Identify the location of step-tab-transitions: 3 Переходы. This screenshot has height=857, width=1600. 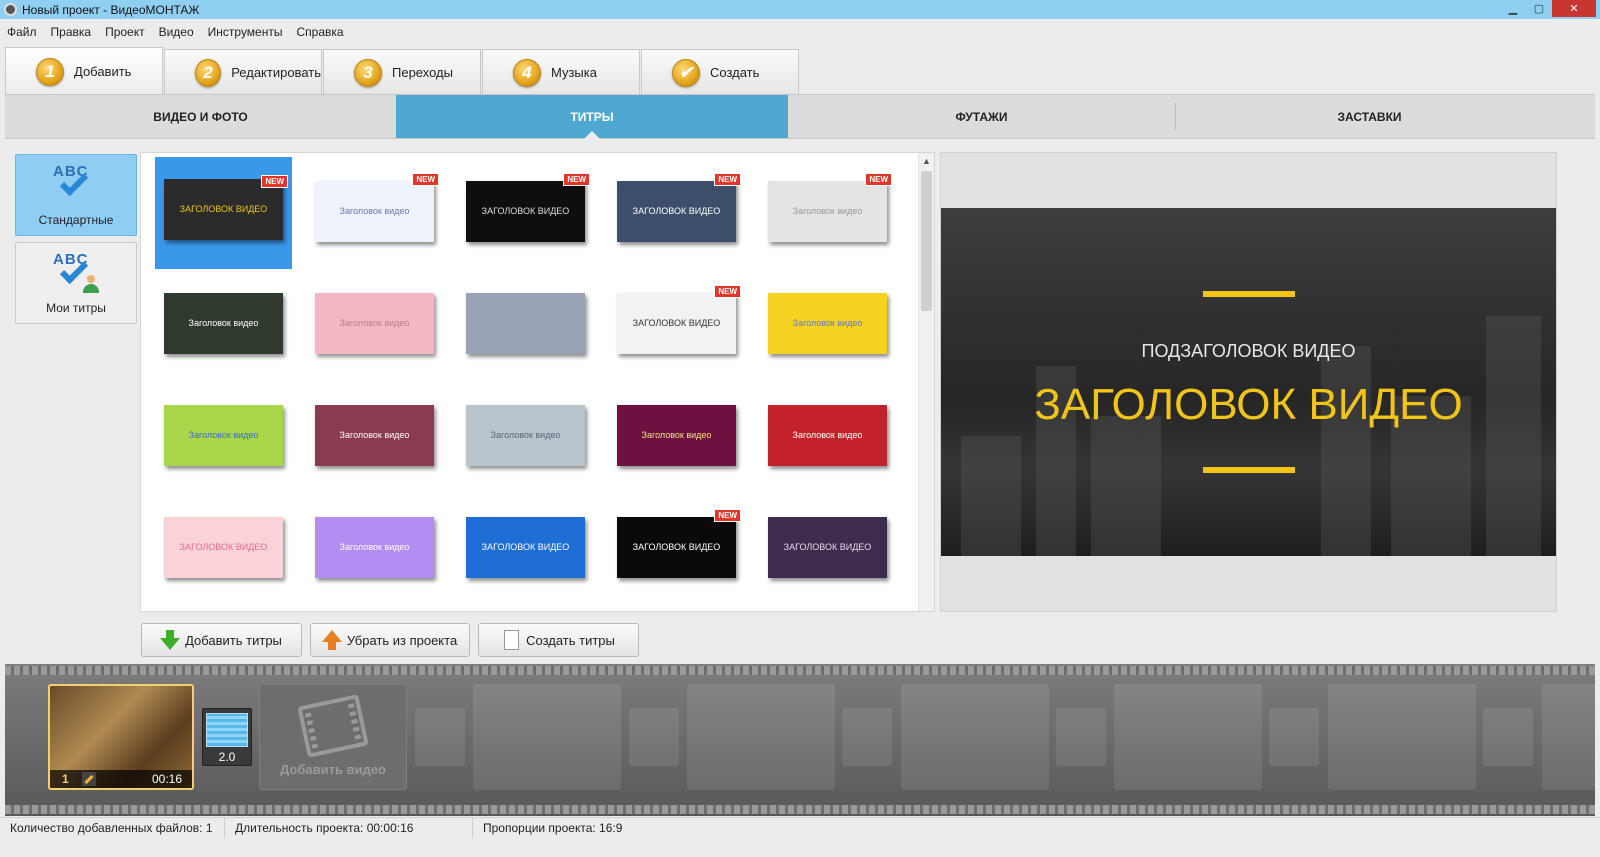
(402, 72).